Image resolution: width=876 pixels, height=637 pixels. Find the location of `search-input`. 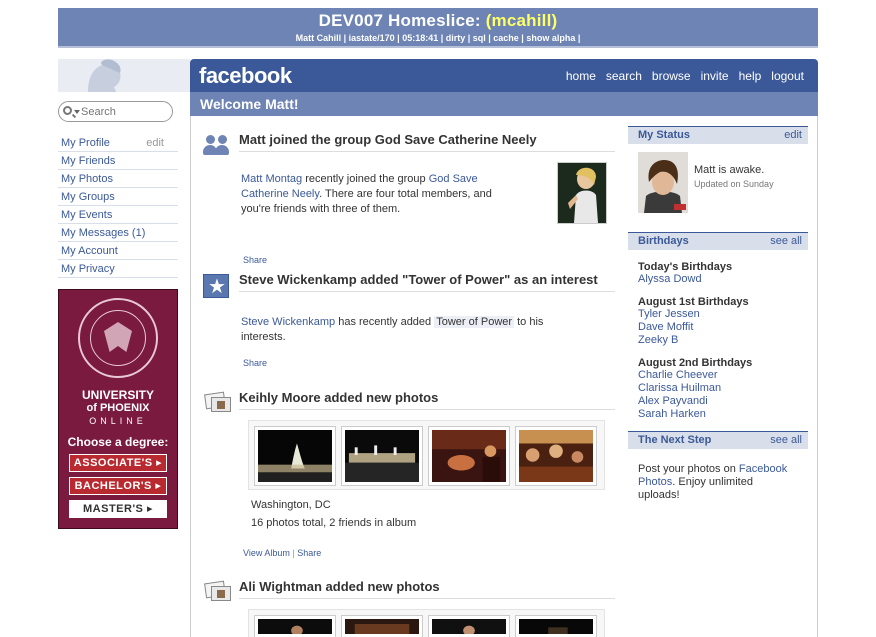

search-input is located at coordinates (123, 111).